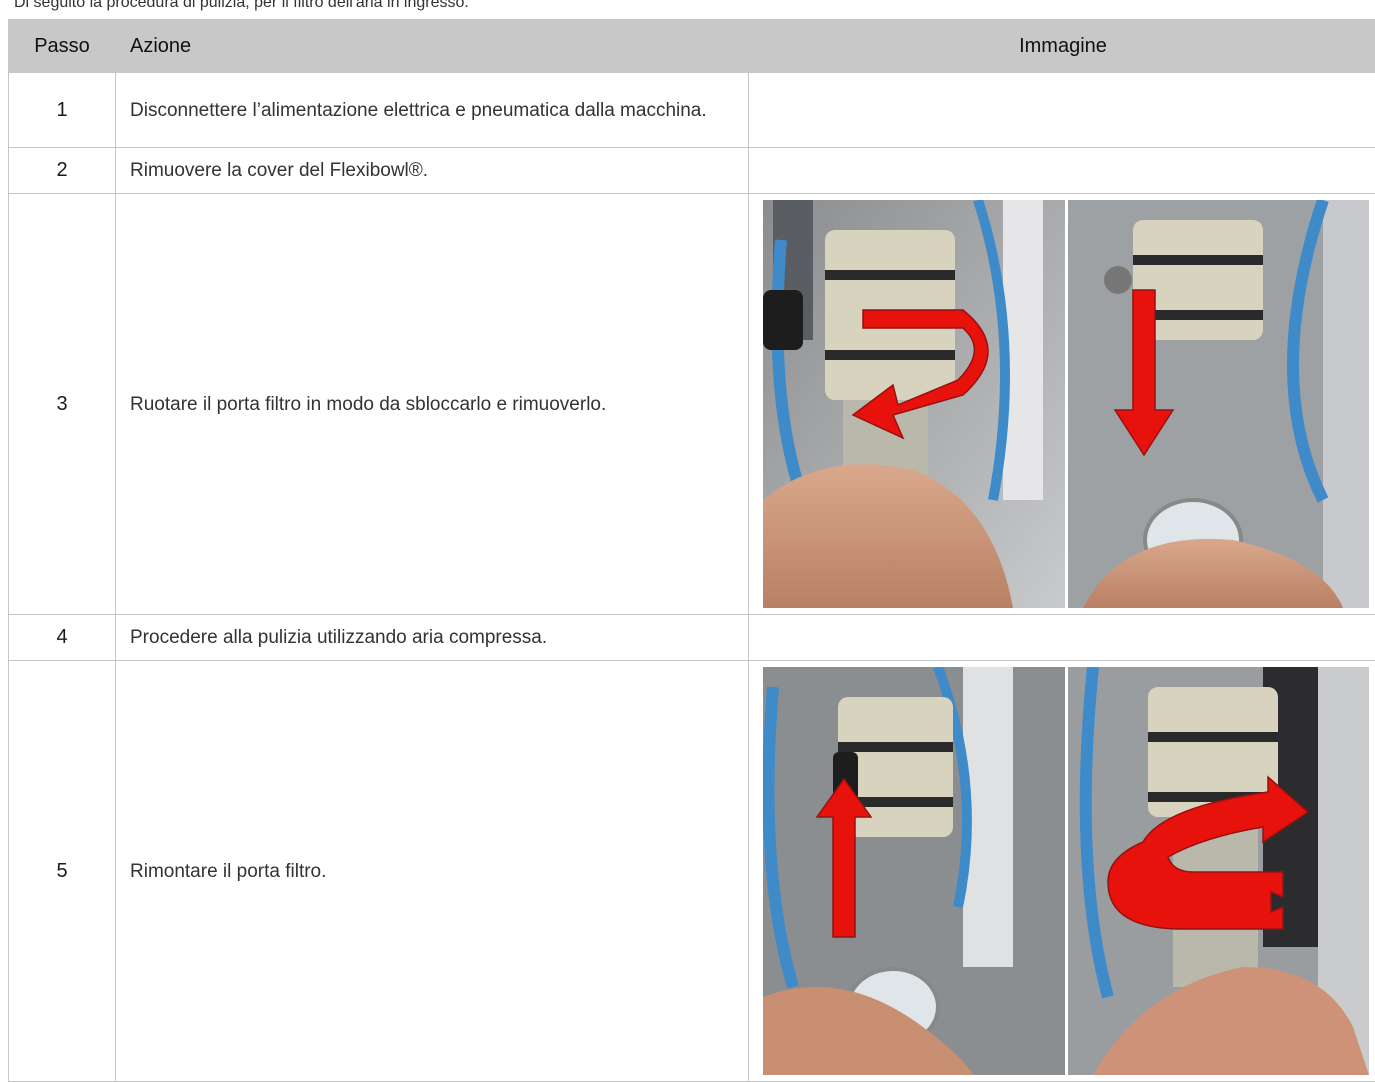  Describe the element at coordinates (1062, 46) in the screenshot. I see `header-image: Immagine` at that location.